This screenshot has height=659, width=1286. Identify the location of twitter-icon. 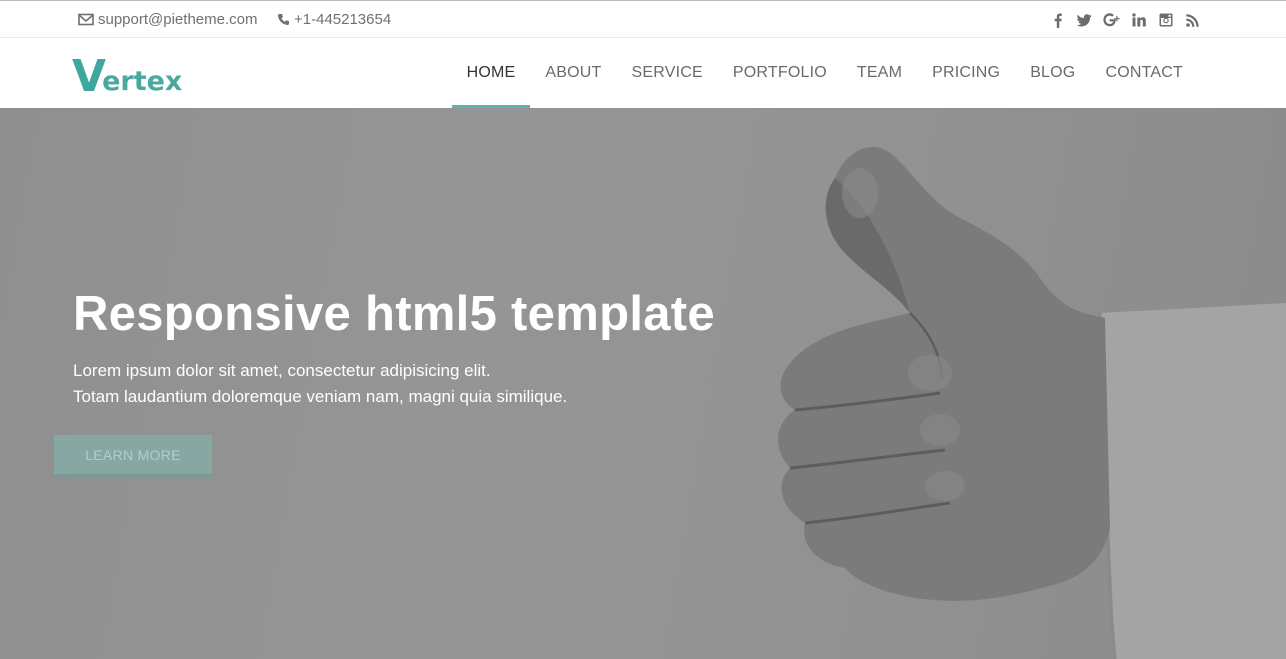
(1084, 20).